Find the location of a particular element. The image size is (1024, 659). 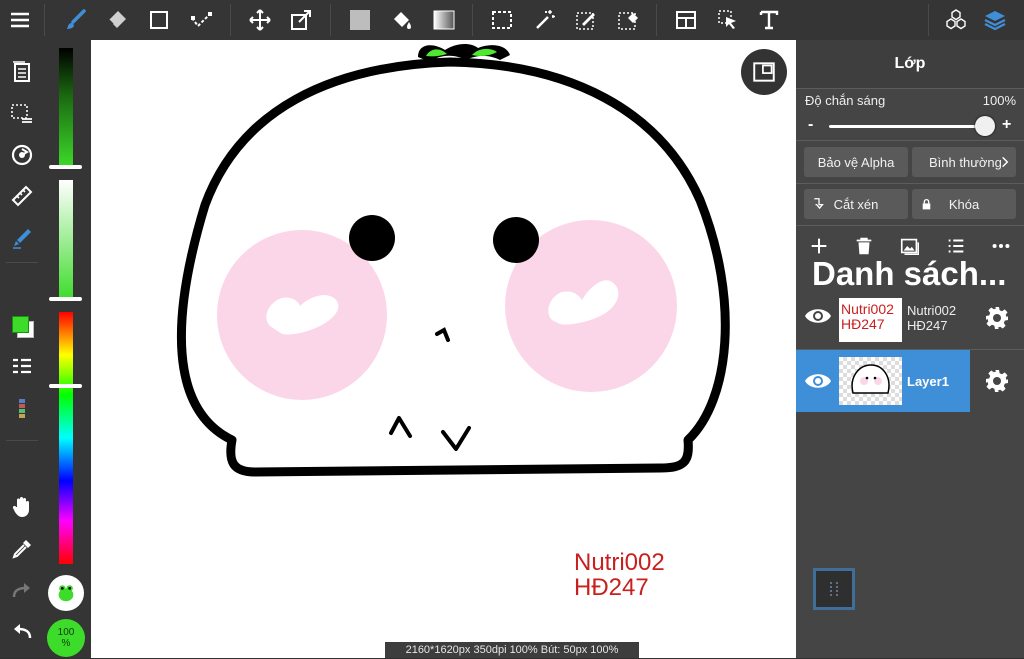

more-options-button is located at coordinates (1001, 246).